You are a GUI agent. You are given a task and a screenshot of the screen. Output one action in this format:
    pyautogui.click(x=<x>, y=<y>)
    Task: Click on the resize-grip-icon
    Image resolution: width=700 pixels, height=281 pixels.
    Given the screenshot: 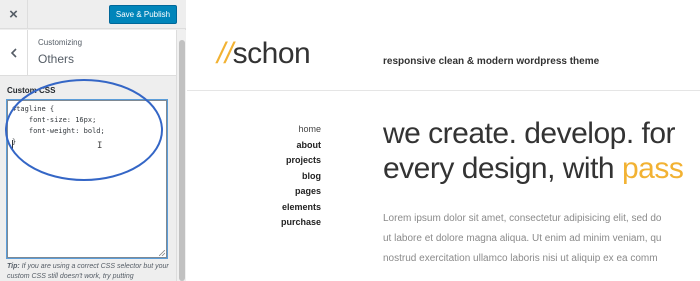 What is the action you would take?
    pyautogui.click(x=162, y=253)
    